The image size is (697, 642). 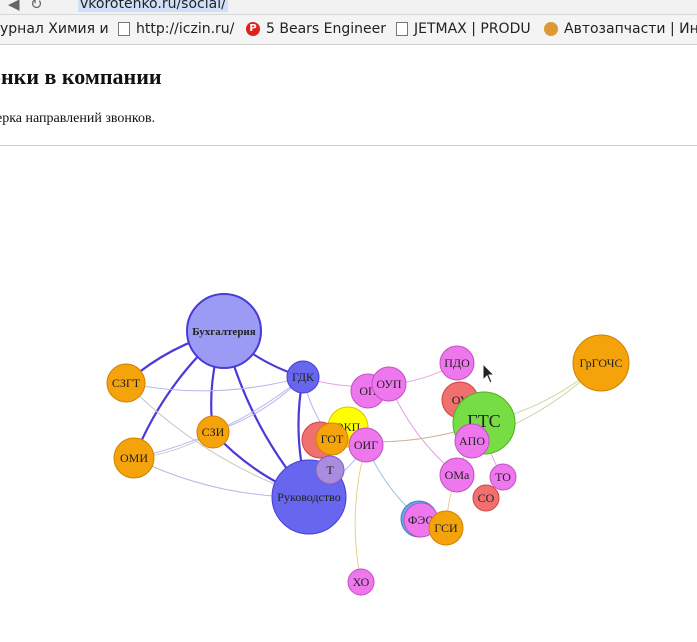 I want to click on node-label-got: ГОТ, so click(x=332, y=439).